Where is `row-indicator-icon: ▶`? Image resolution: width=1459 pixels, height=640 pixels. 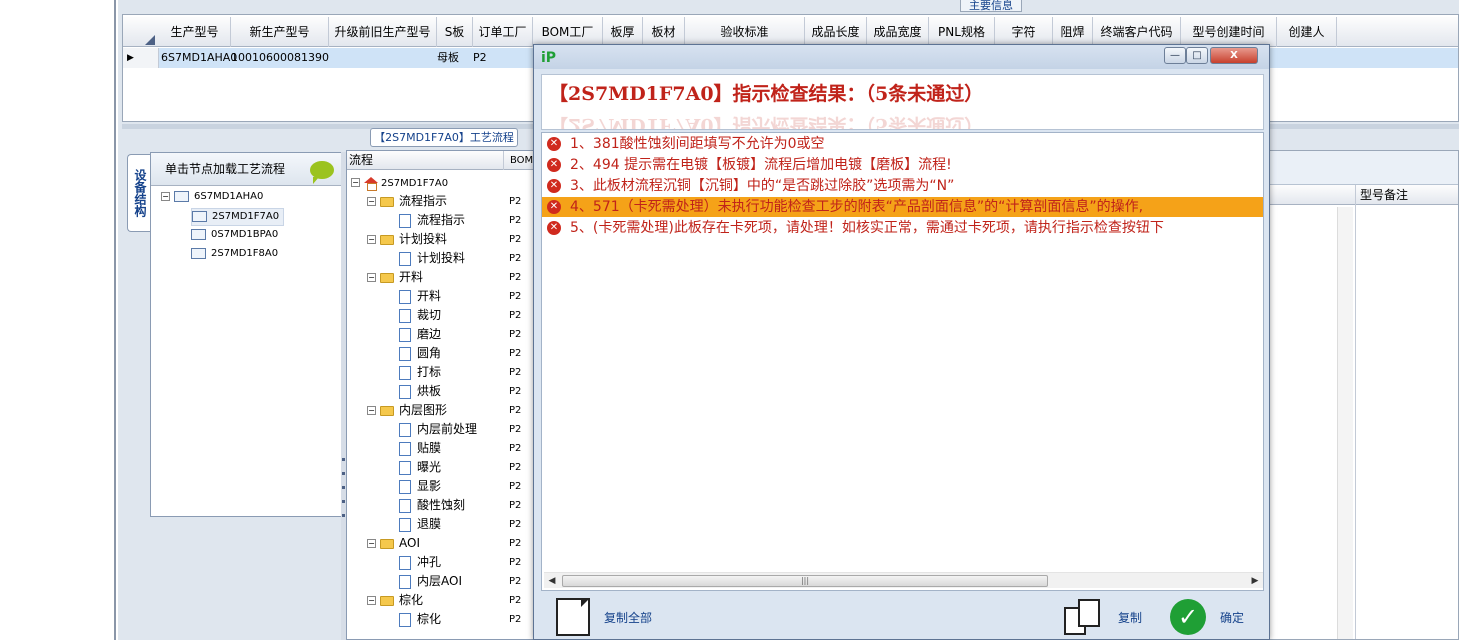
row-indicator-icon: ▶ is located at coordinates (141, 58).